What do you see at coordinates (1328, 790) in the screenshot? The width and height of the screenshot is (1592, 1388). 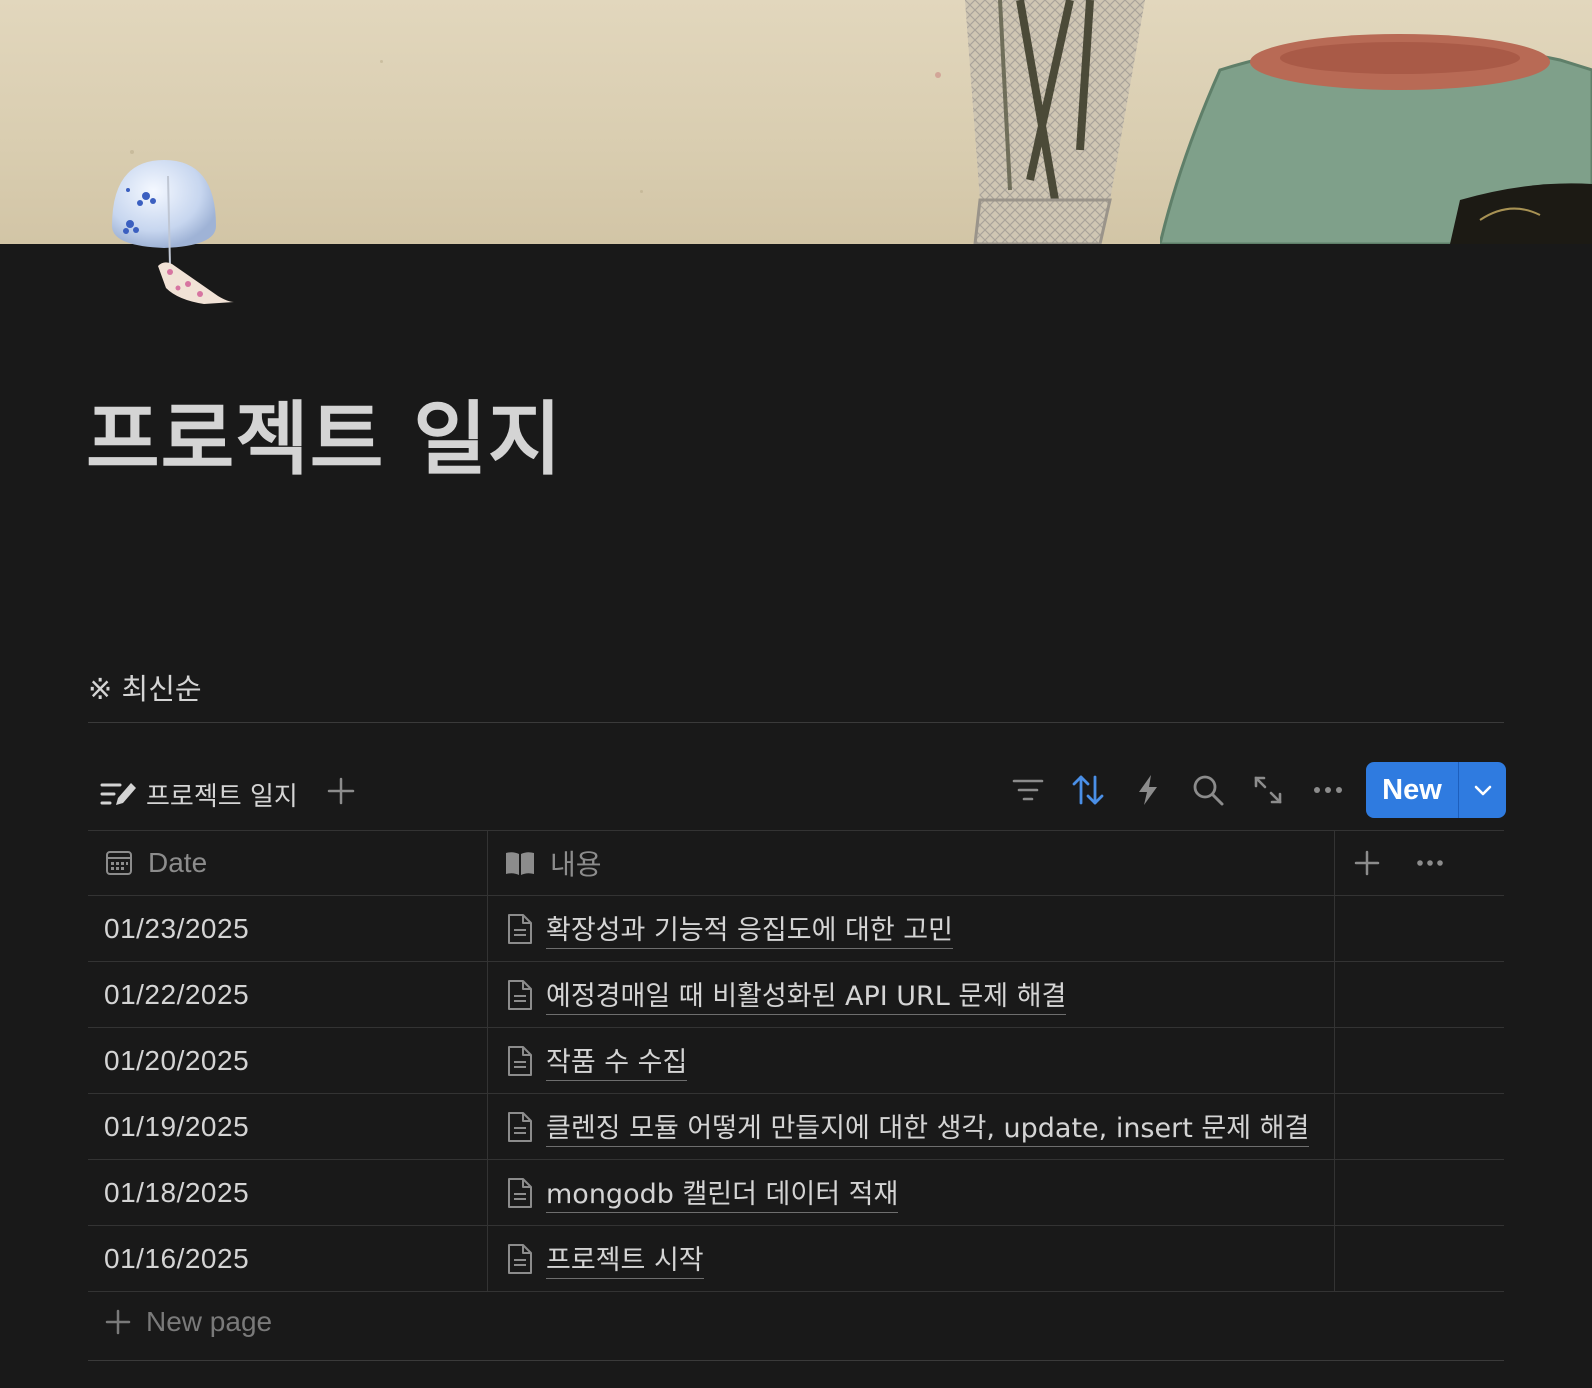 I see `more-options-icon` at bounding box center [1328, 790].